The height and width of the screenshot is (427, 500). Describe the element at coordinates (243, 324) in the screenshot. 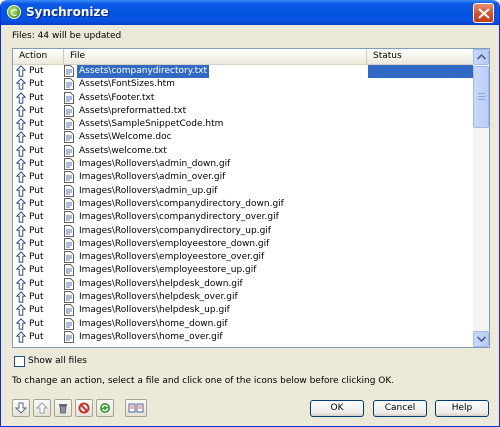

I see `list-item: Put Images\Rollovers\home_down.gif` at that location.